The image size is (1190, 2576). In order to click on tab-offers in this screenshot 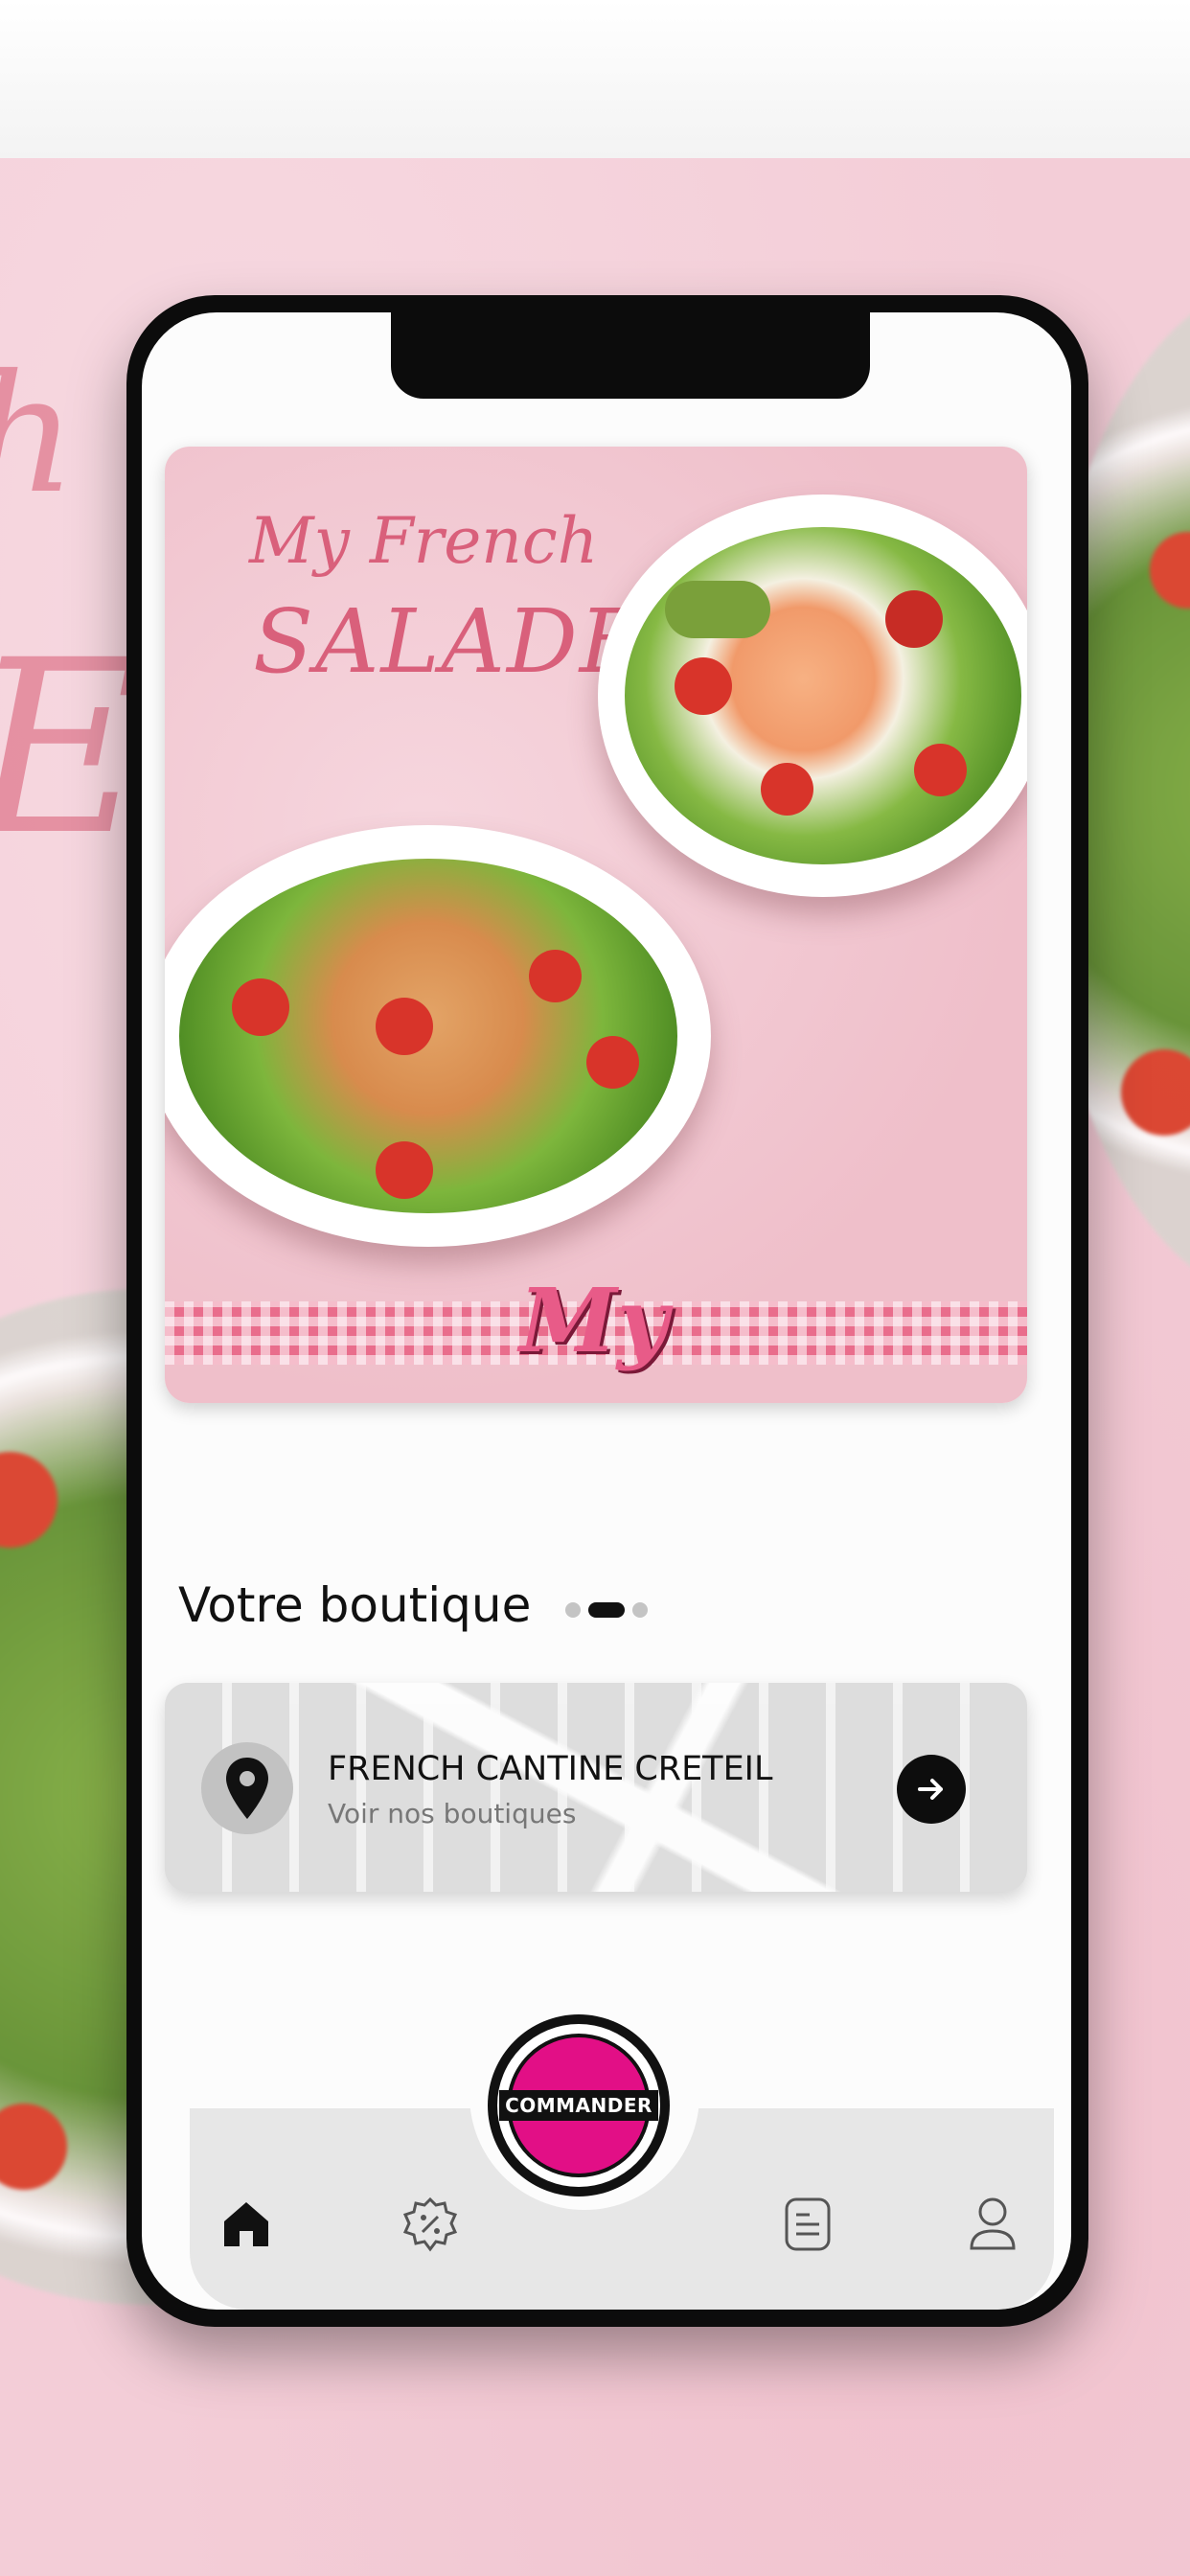, I will do `click(430, 2225)`.